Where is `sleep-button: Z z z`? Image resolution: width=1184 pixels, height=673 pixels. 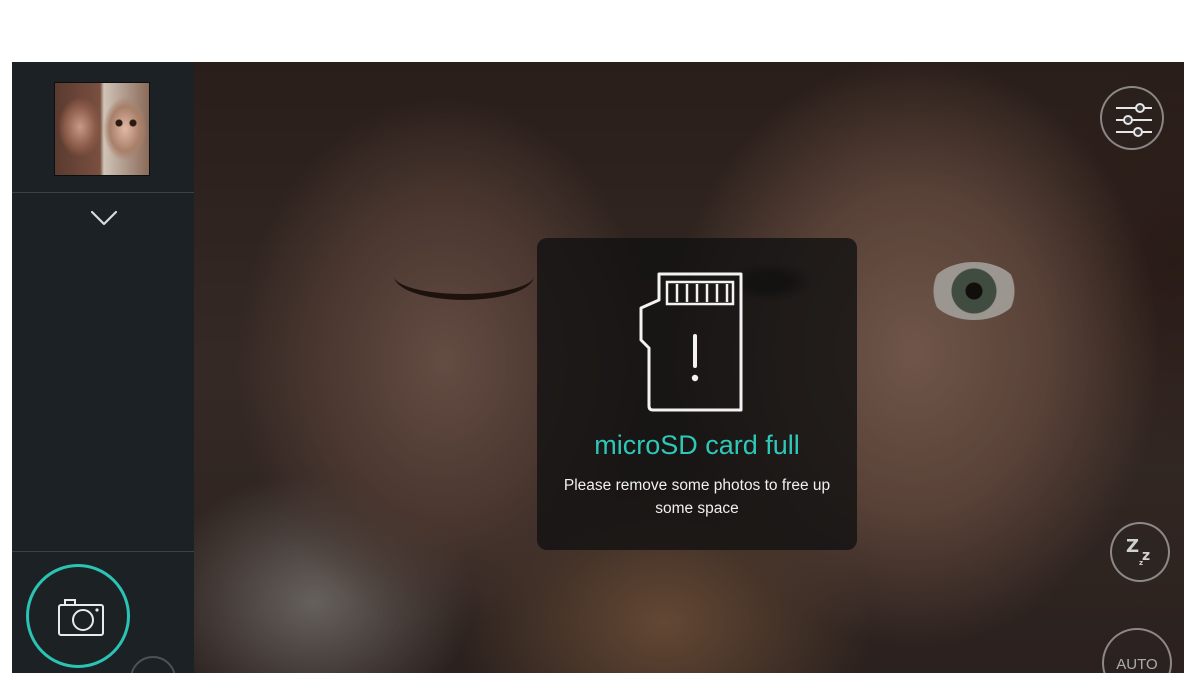 sleep-button: Z z z is located at coordinates (1140, 552).